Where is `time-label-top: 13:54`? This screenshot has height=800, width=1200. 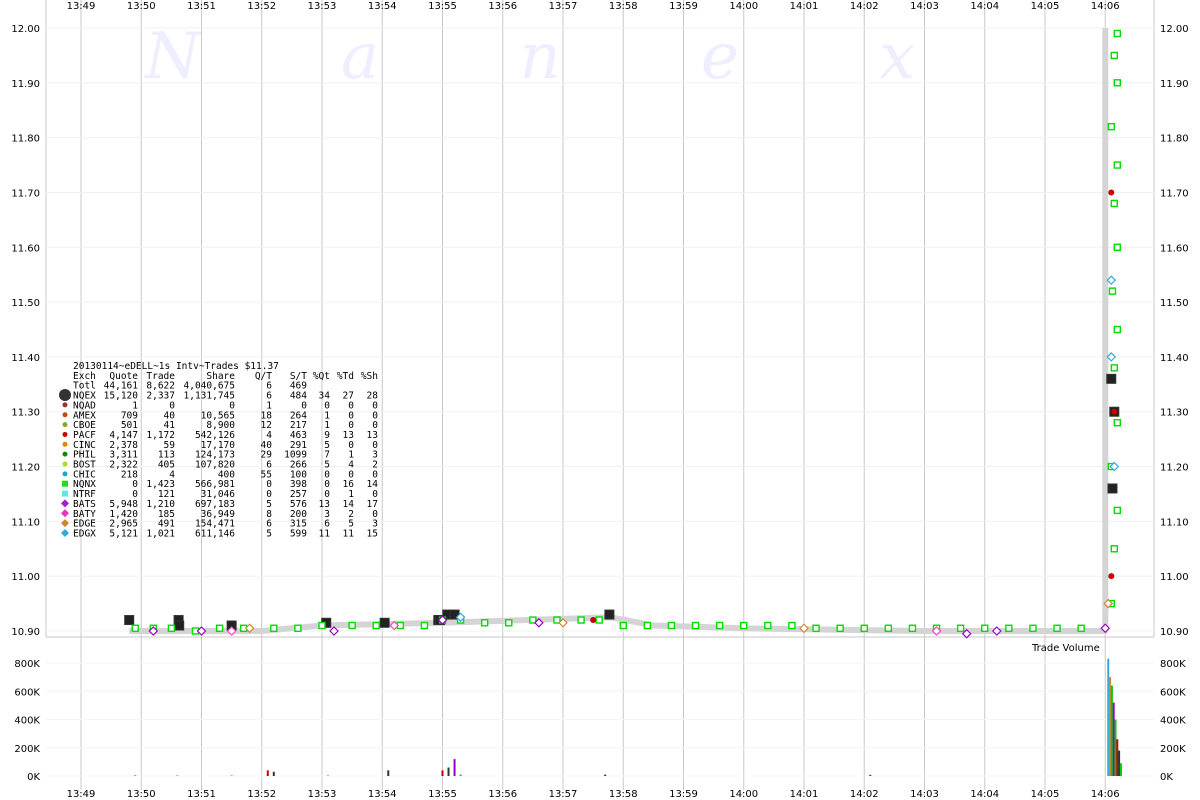 time-label-top: 13:54 is located at coordinates (382, 6).